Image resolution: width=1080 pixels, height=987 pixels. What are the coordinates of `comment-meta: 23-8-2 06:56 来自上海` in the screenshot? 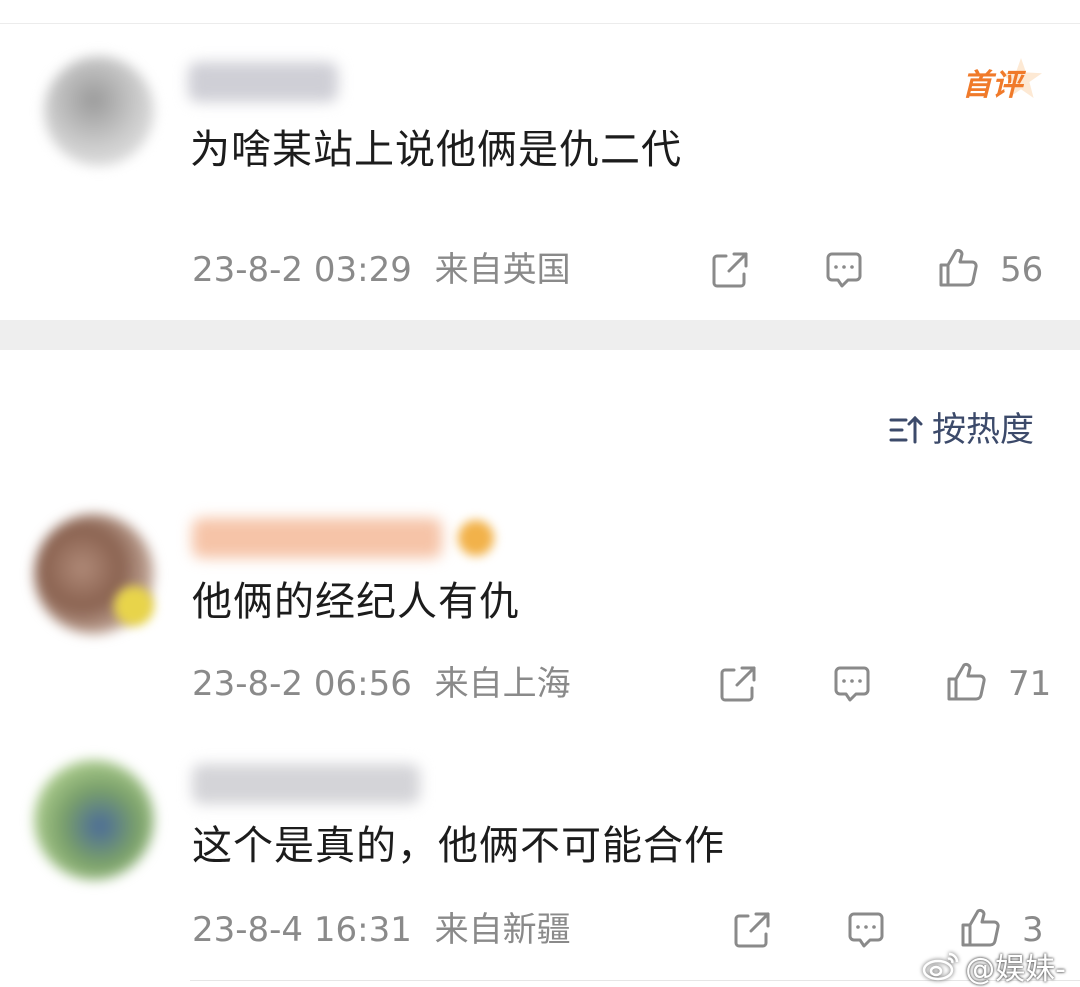 It's located at (381, 684).